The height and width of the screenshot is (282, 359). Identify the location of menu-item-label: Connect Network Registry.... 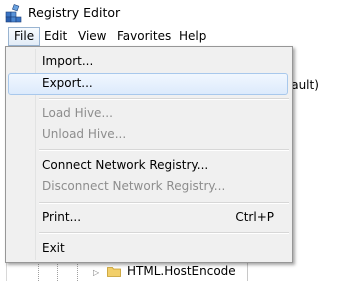
(125, 165).